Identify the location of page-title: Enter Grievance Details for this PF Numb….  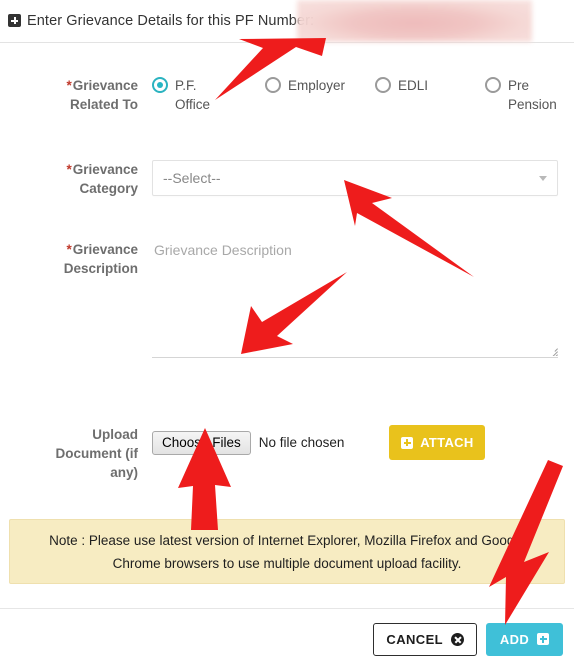
(171, 21).